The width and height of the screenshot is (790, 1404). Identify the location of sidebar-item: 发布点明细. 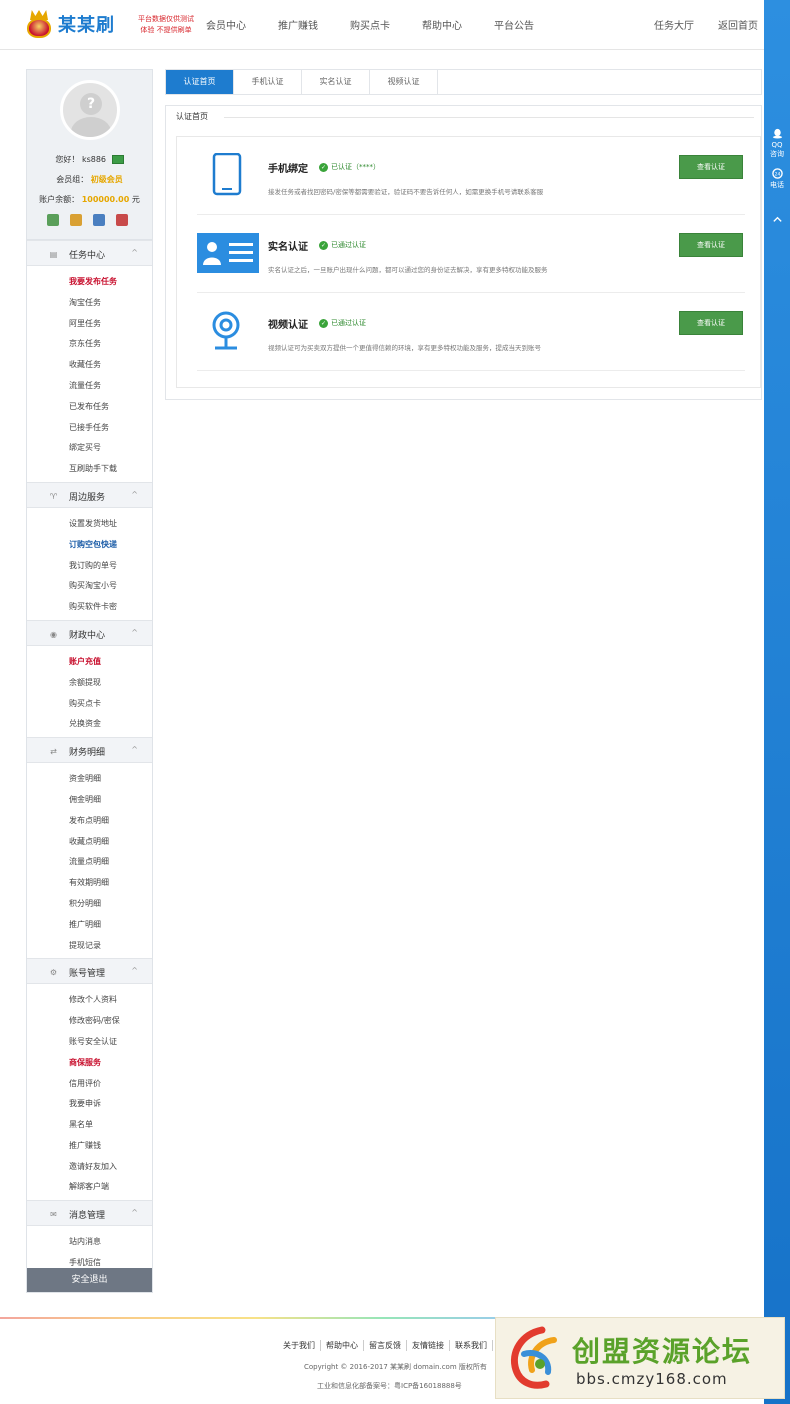
(89, 821).